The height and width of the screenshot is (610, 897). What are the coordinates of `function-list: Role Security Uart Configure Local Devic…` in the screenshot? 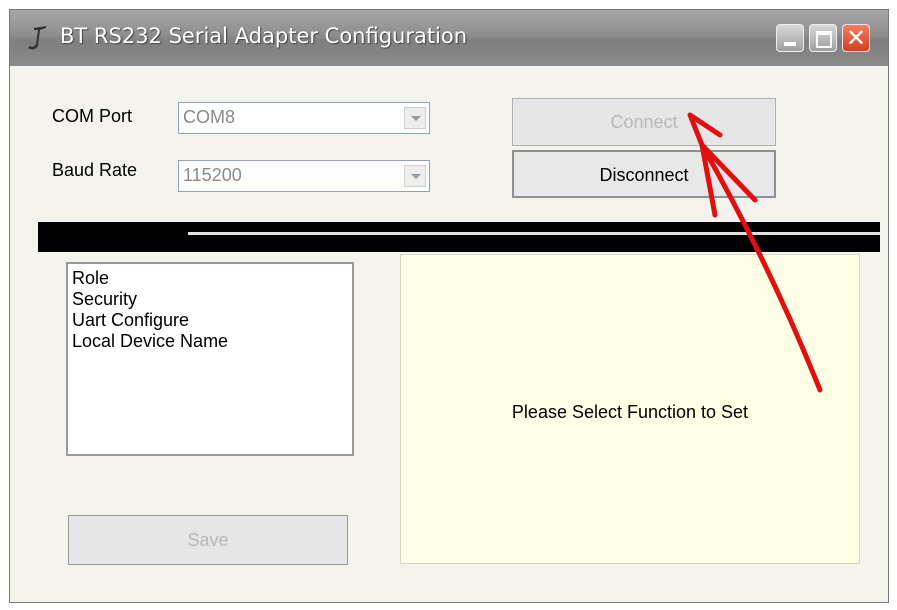 It's located at (210, 359).